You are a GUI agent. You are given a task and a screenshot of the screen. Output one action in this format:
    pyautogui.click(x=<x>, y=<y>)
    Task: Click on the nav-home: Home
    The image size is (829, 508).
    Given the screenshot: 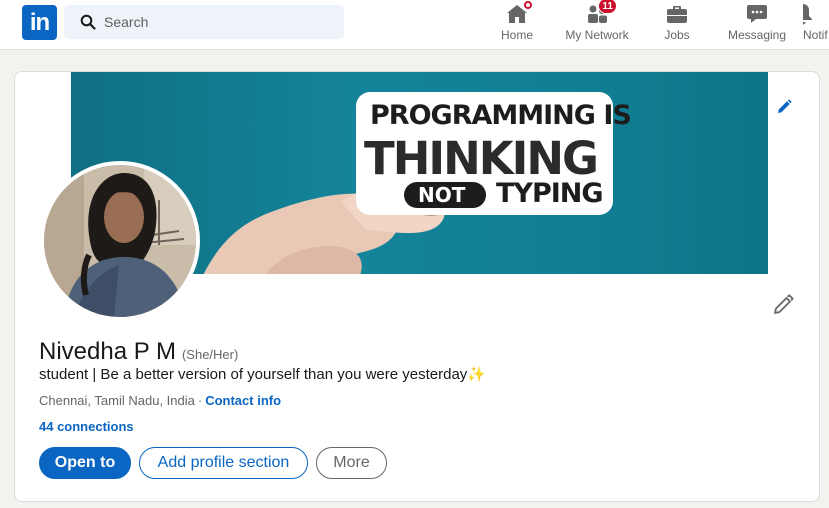 What is the action you would take?
    pyautogui.click(x=517, y=25)
    